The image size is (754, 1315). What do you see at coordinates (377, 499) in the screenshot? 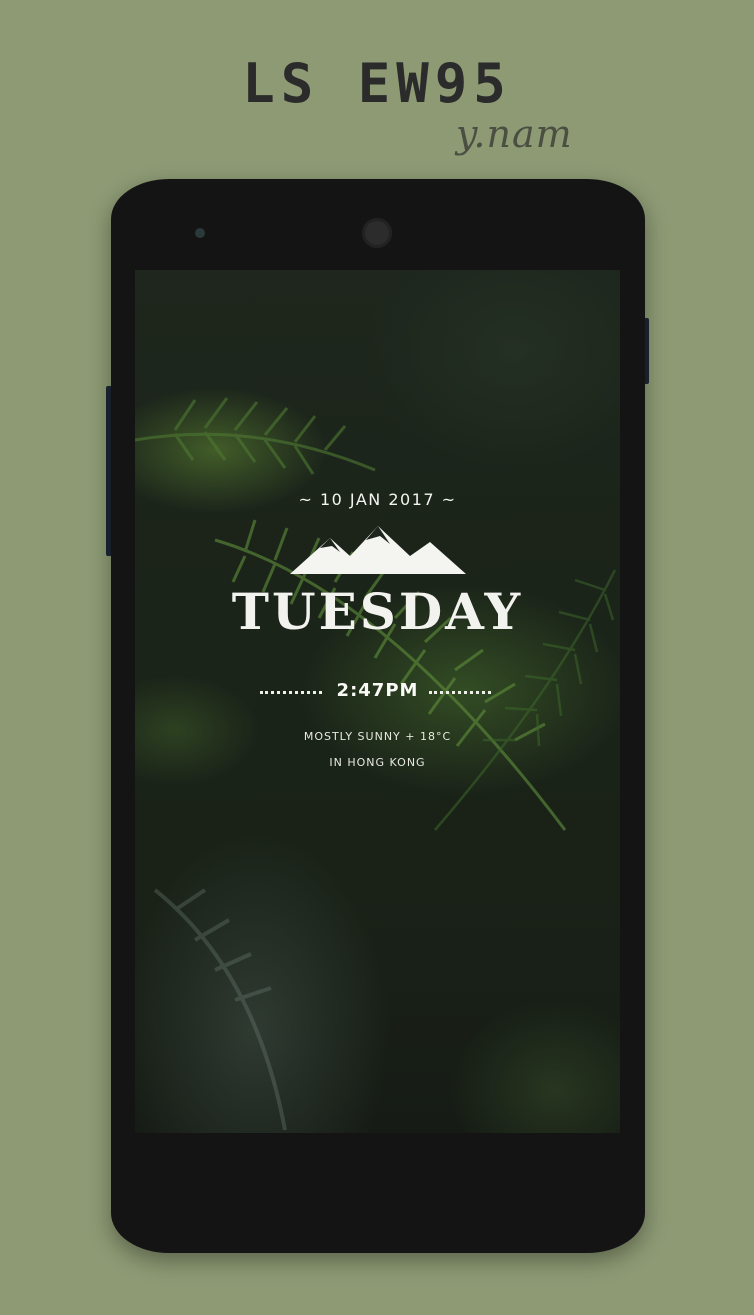
I see `date-label: ~ 10 JAN 2017 ~` at bounding box center [377, 499].